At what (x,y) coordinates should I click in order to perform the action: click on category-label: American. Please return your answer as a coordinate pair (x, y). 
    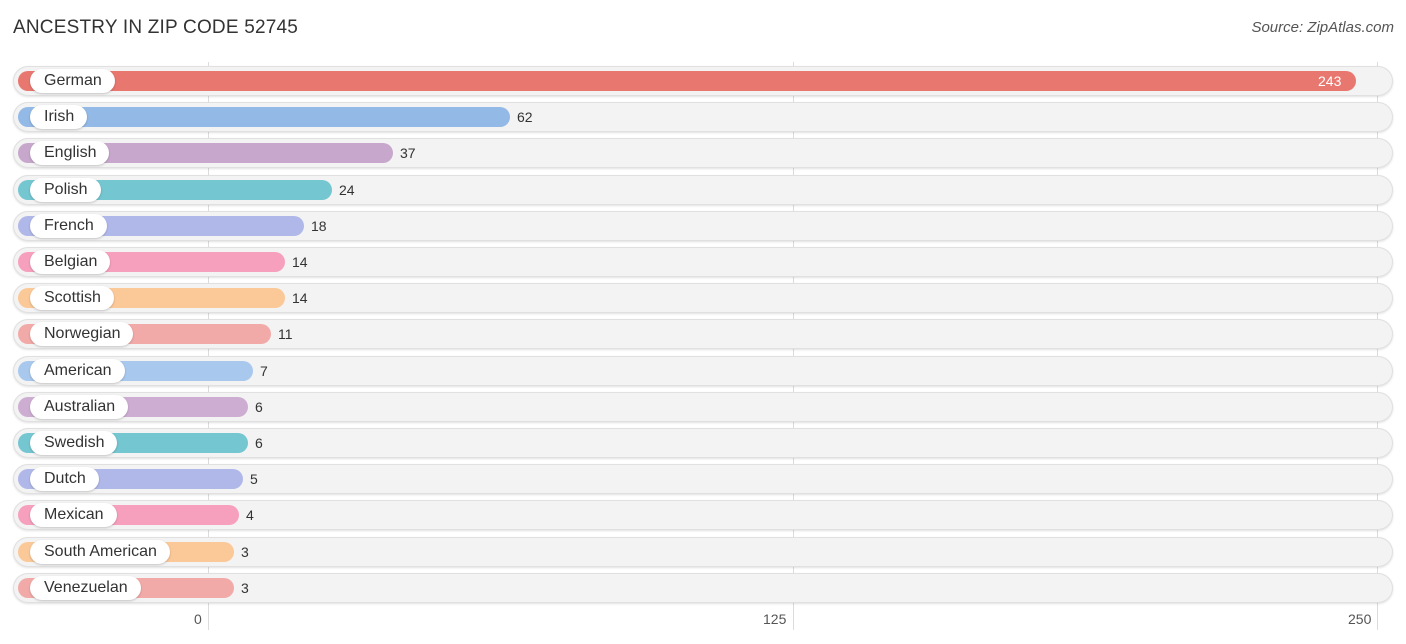
    Looking at the image, I should click on (77, 371).